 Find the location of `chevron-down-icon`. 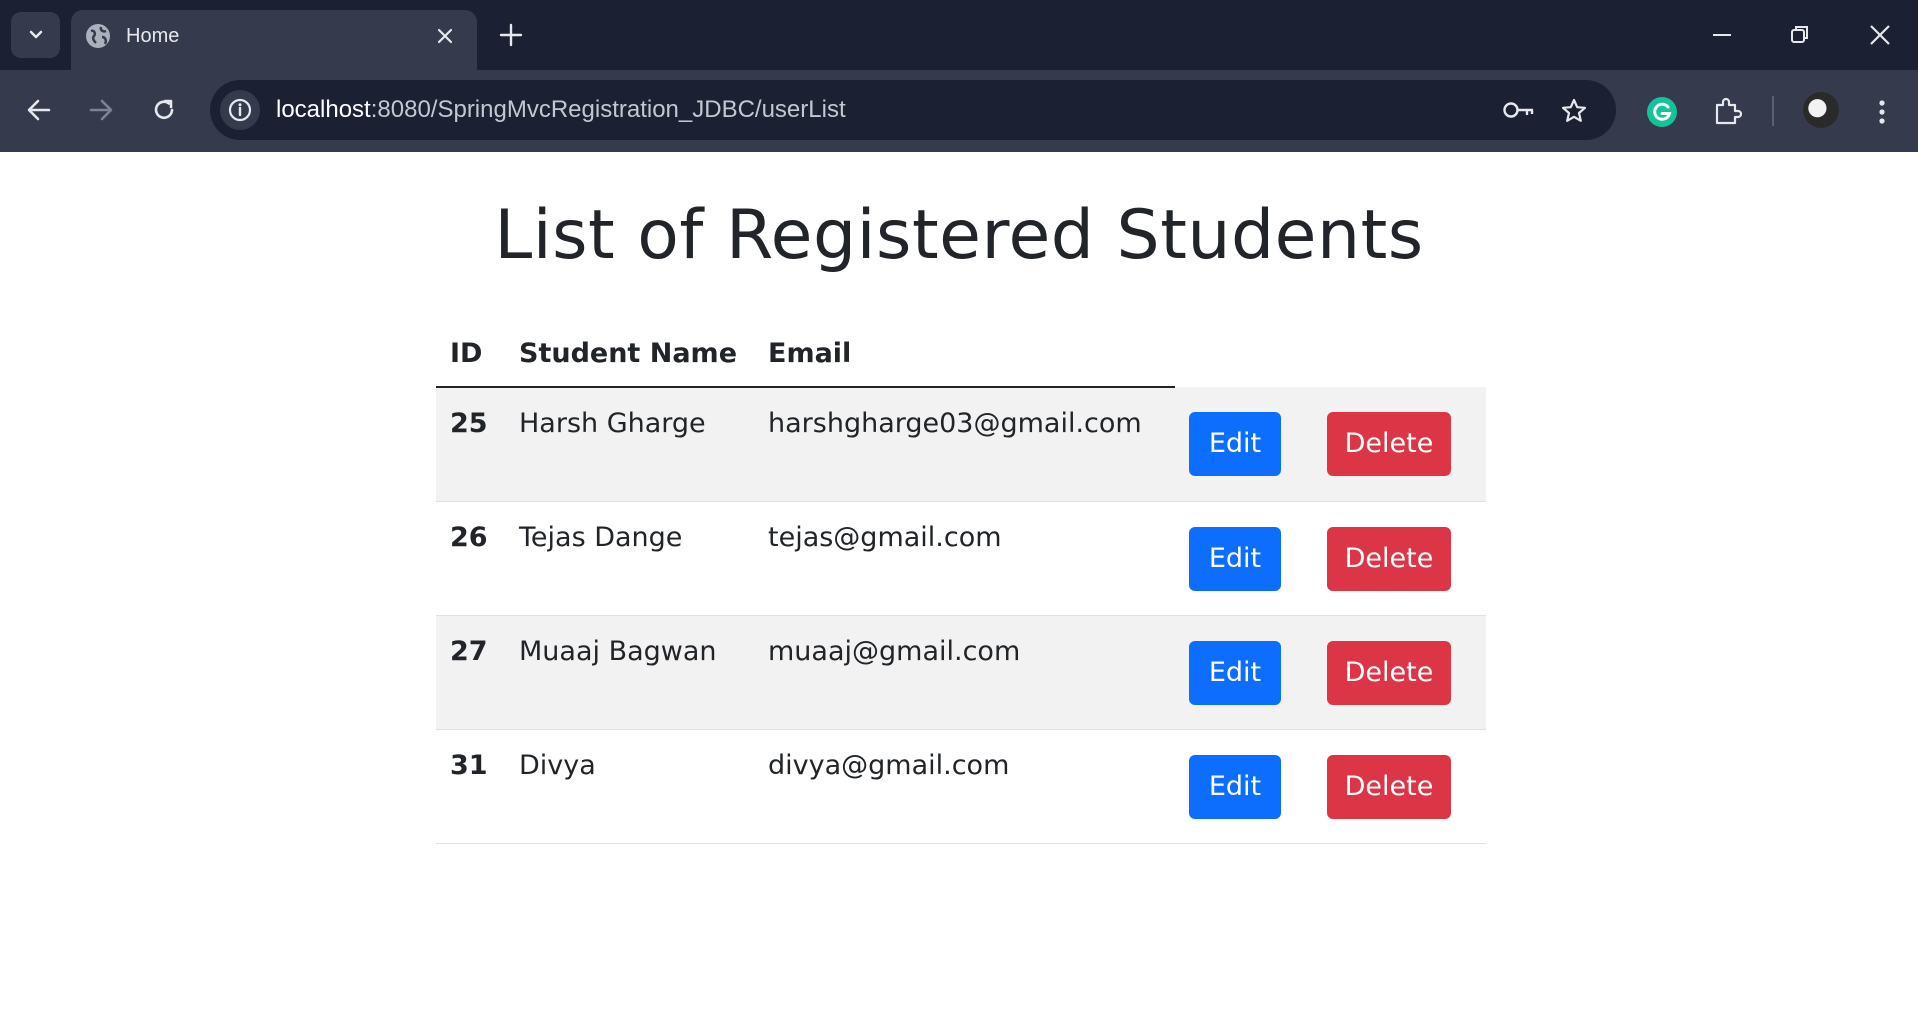

chevron-down-icon is located at coordinates (35, 34).